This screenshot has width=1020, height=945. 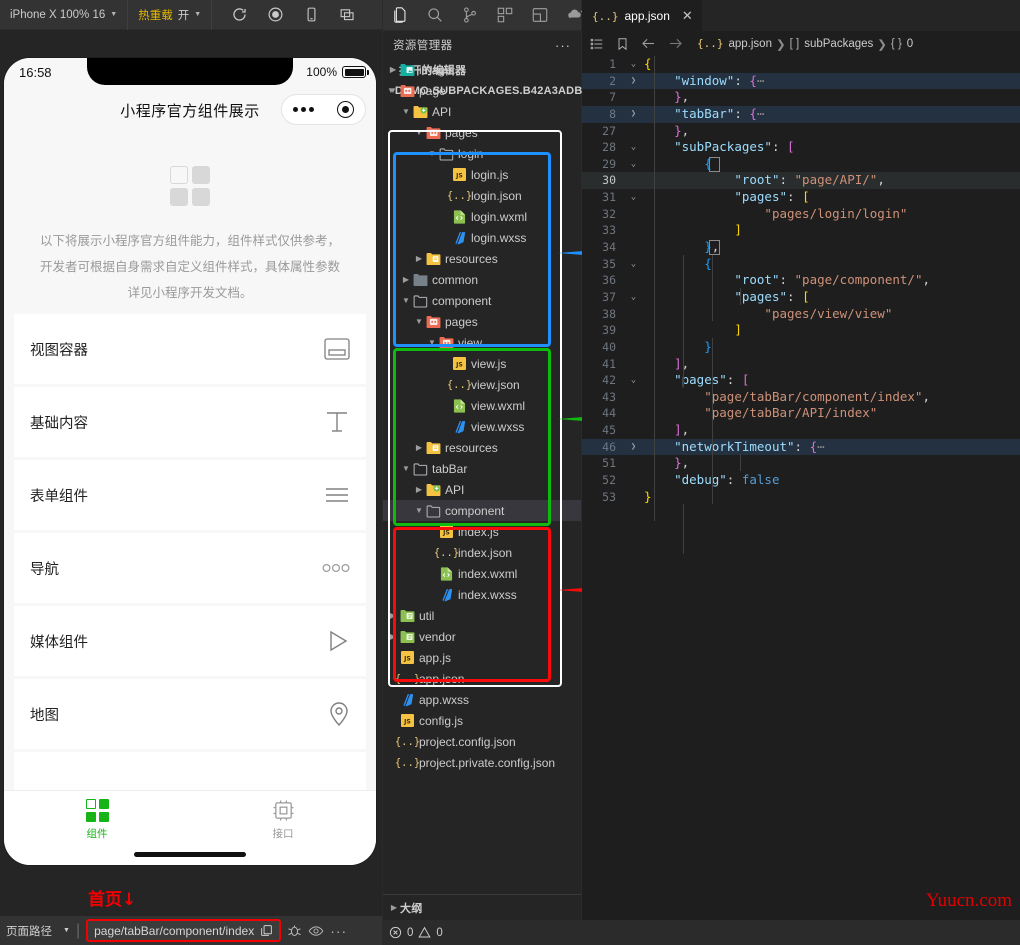 What do you see at coordinates (323, 109) in the screenshot?
I see `capsule-buttons` at bounding box center [323, 109].